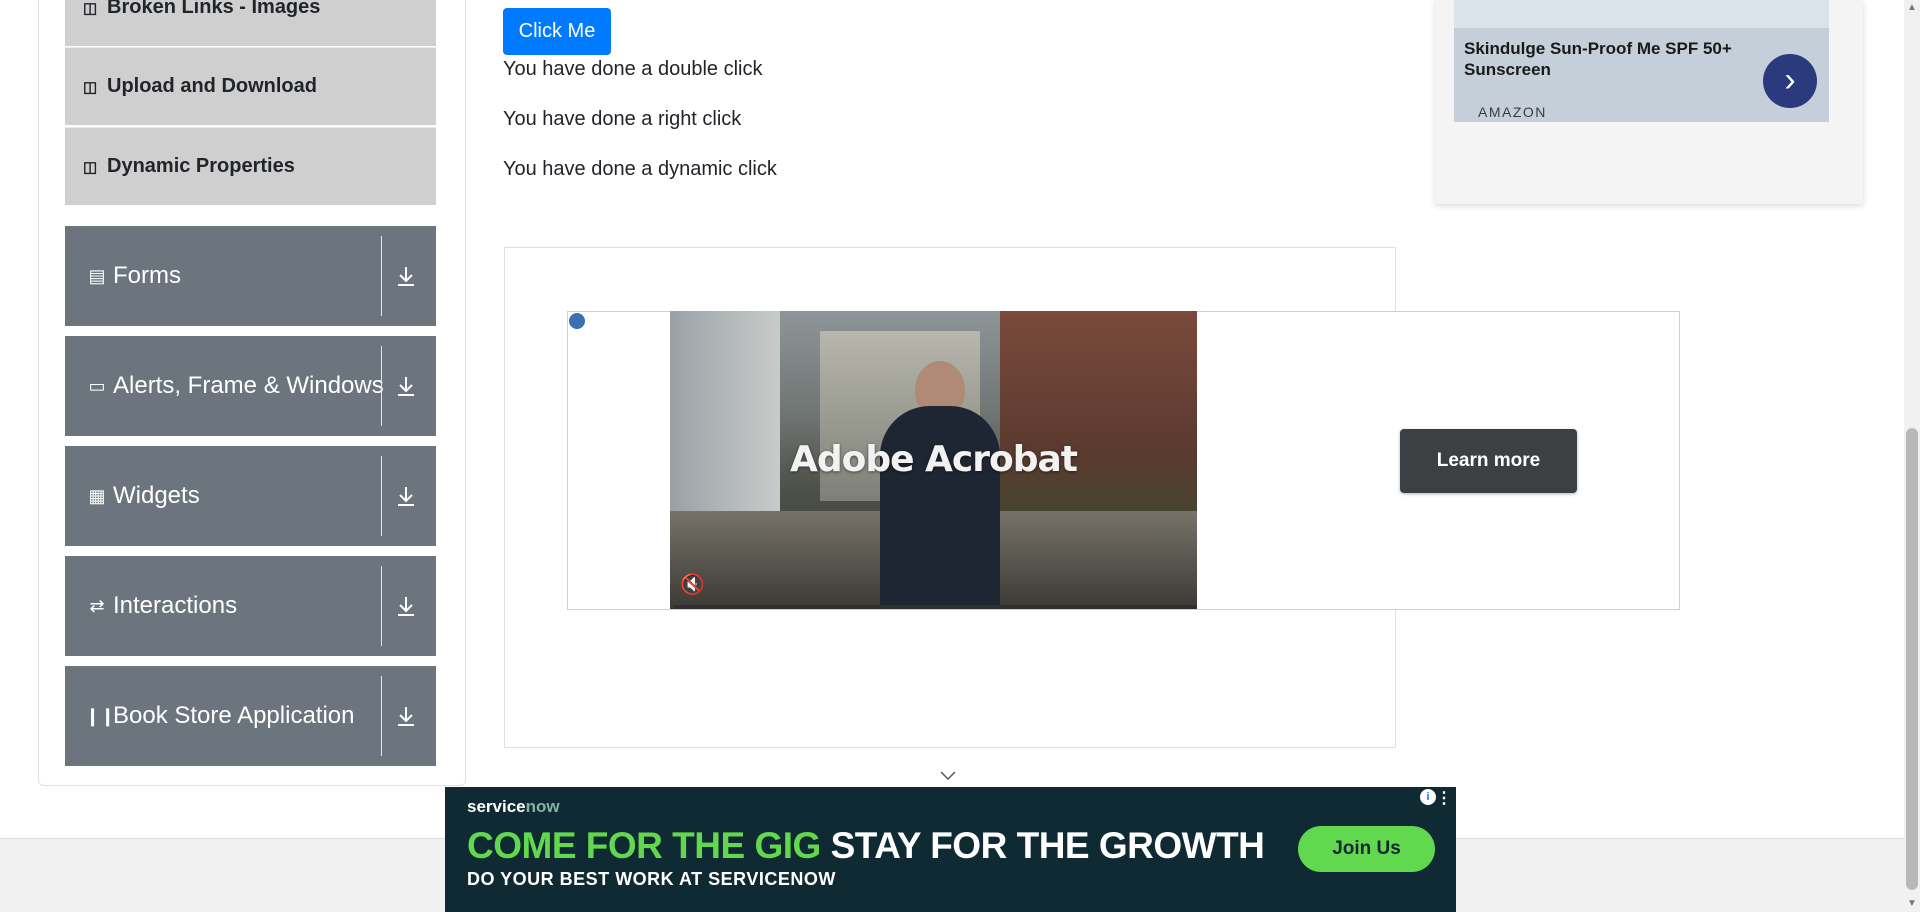  I want to click on sidebar-group-book-store: ❙❙ Book Store Application, so click(250, 716).